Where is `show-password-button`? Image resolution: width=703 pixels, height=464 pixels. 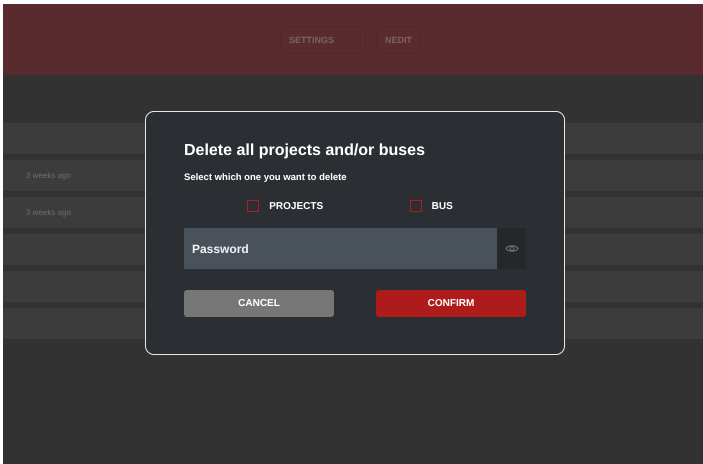
show-password-button is located at coordinates (511, 248).